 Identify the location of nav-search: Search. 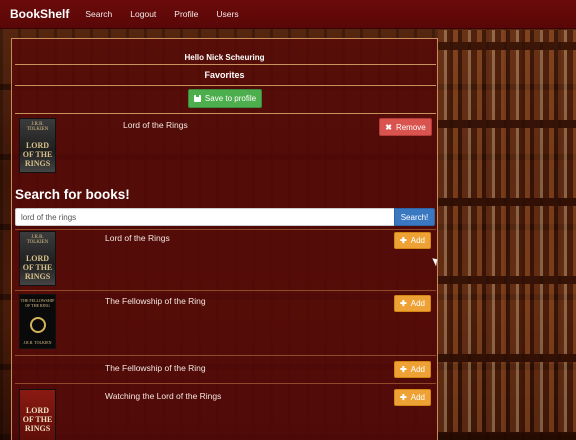
(98, 14).